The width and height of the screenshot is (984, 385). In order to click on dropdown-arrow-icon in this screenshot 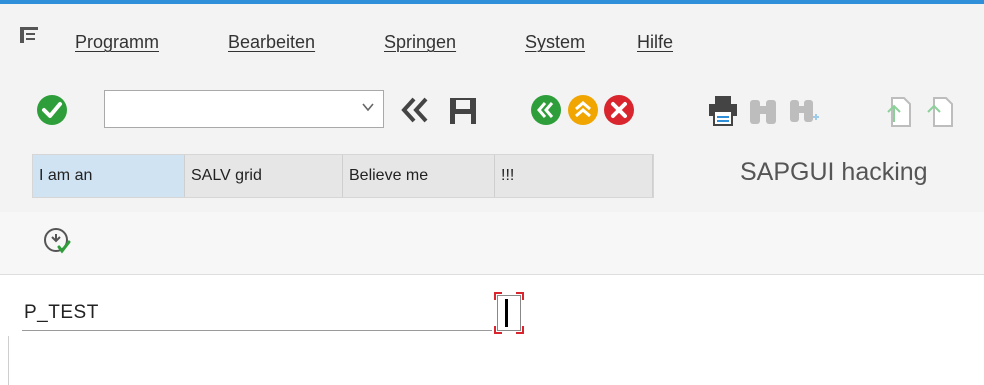, I will do `click(368, 107)`.